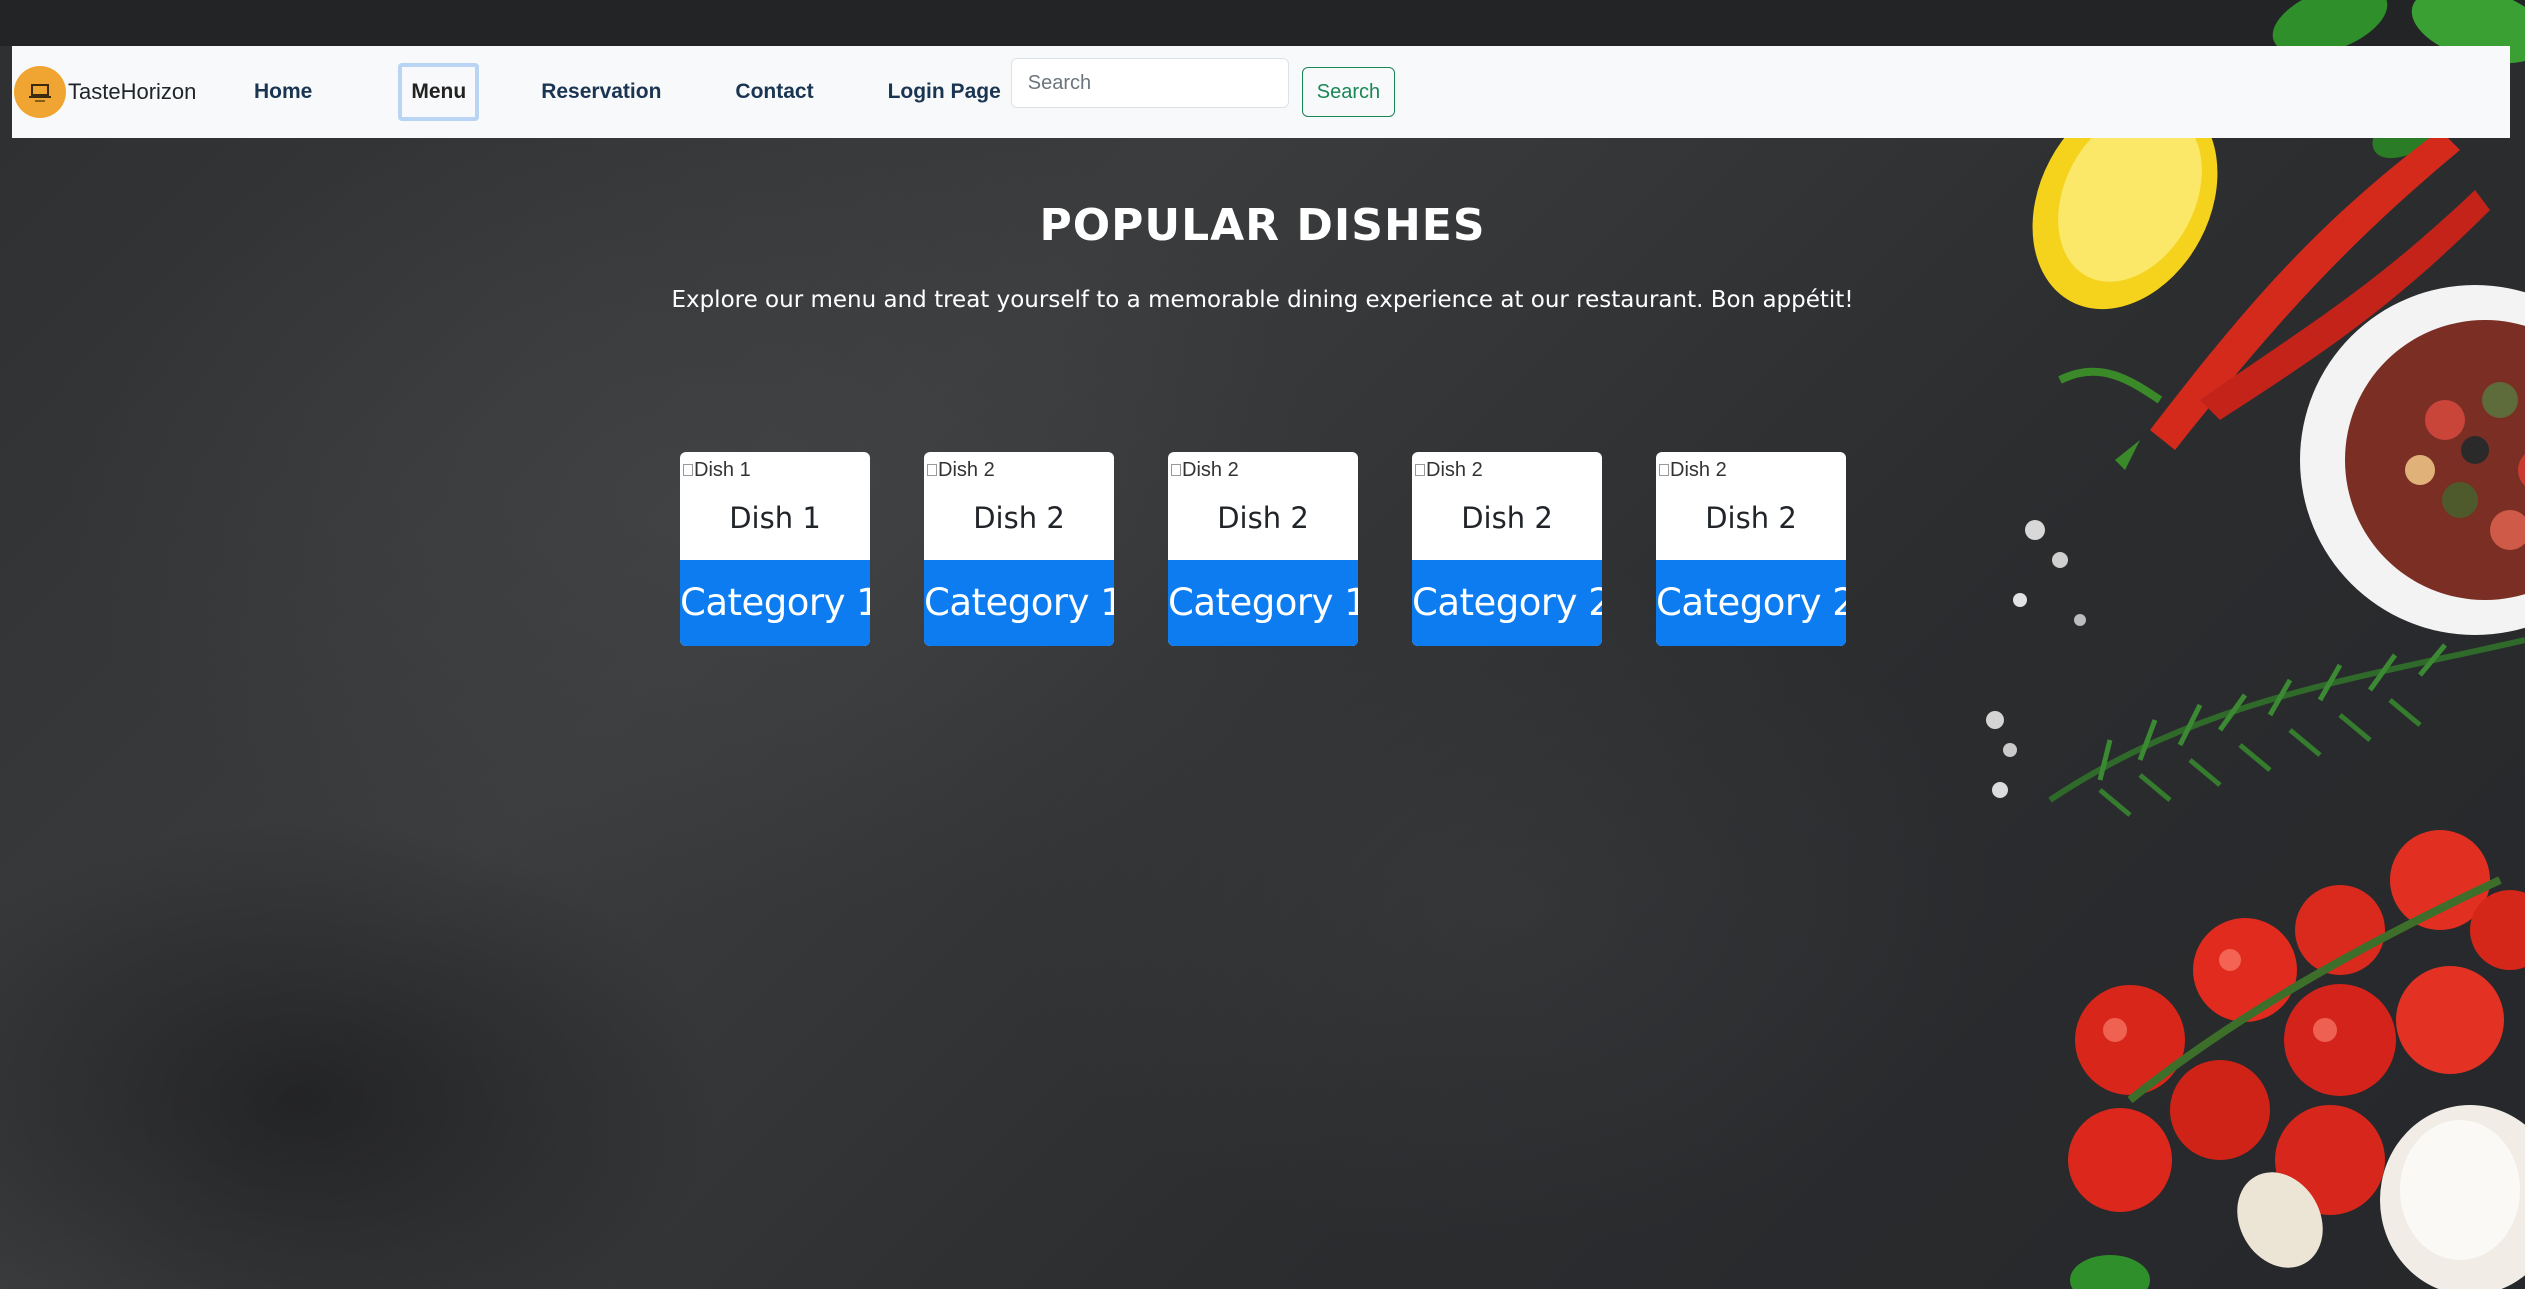 Image resolution: width=2525 pixels, height=1289 pixels. What do you see at coordinates (775, 549) in the screenshot?
I see `dish-card: Dish 1 Dish 1 Category 1` at bounding box center [775, 549].